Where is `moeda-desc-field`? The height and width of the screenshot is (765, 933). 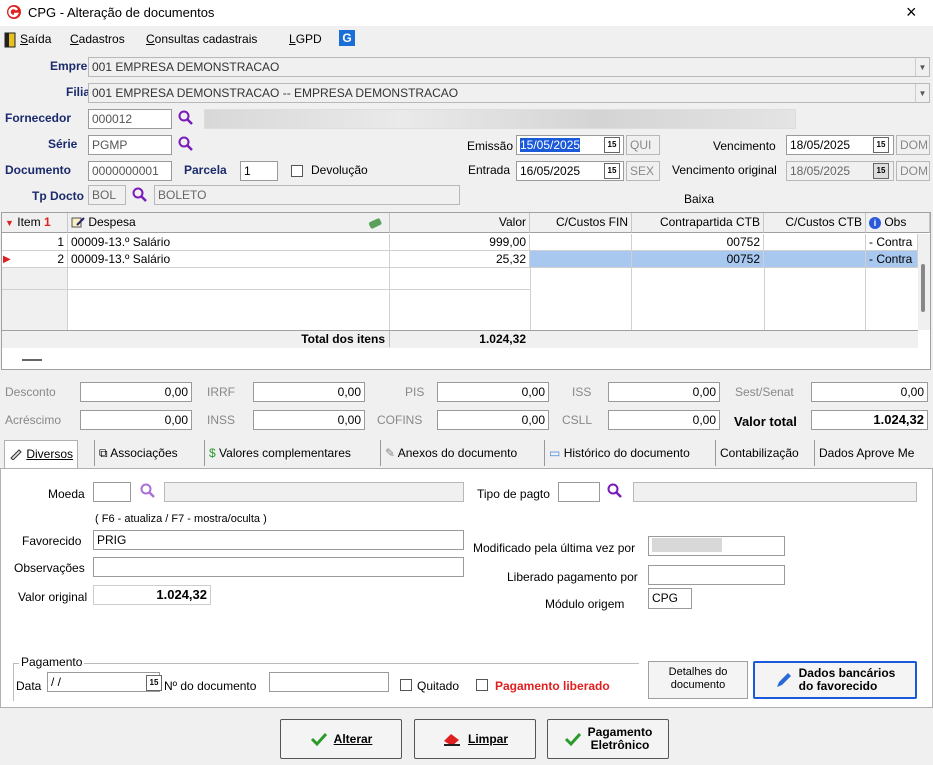 moeda-desc-field is located at coordinates (314, 492).